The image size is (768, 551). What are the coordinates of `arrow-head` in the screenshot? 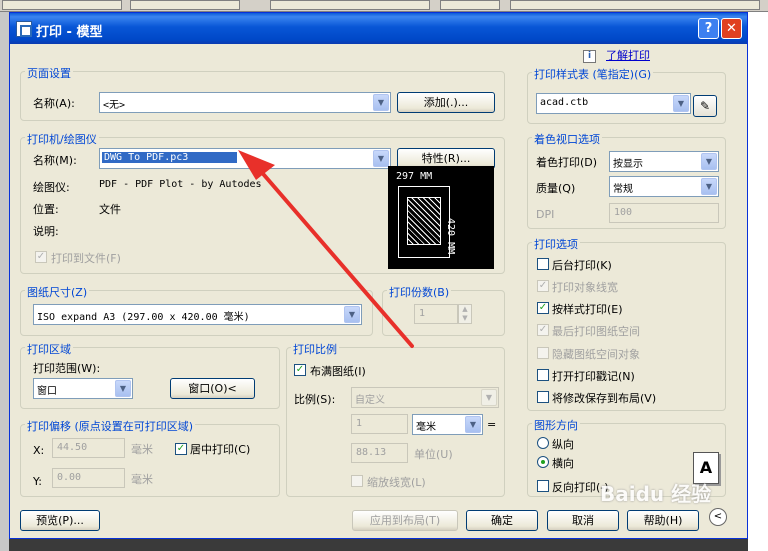 It's located at (256, 165).